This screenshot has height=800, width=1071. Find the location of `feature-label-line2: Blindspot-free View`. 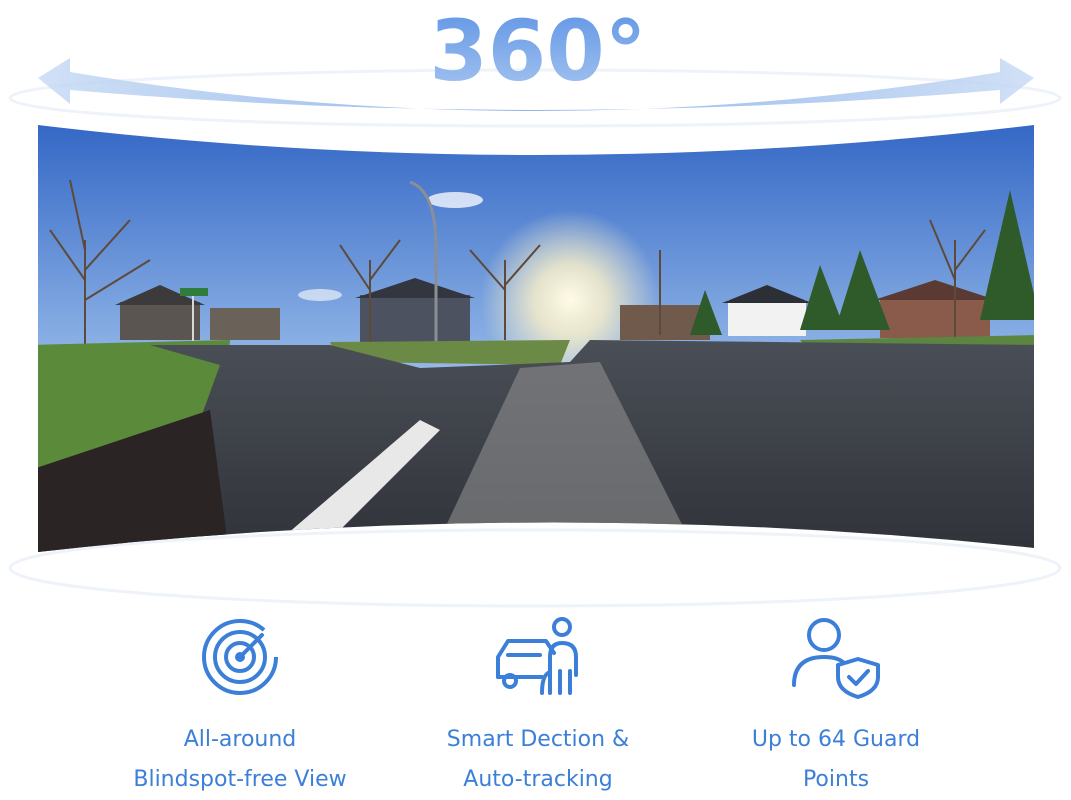

feature-label-line2: Blindspot-free View is located at coordinates (240, 779).